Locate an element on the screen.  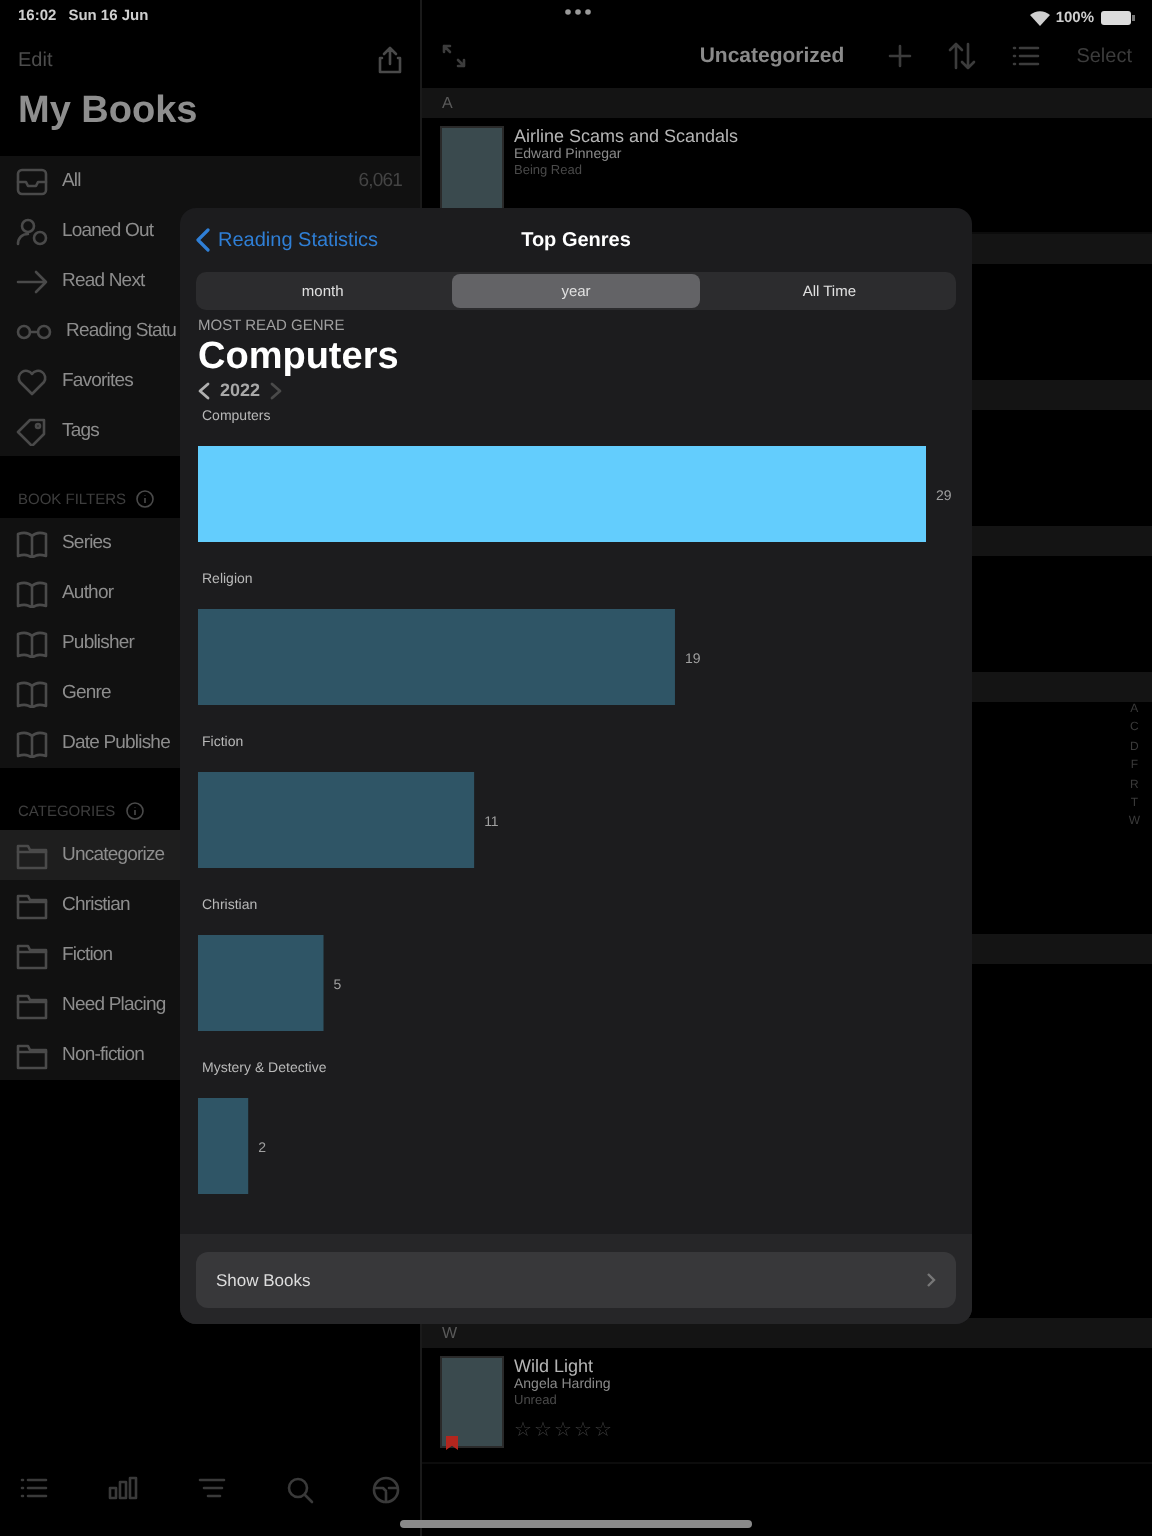
person-icon is located at coordinates (32, 231).